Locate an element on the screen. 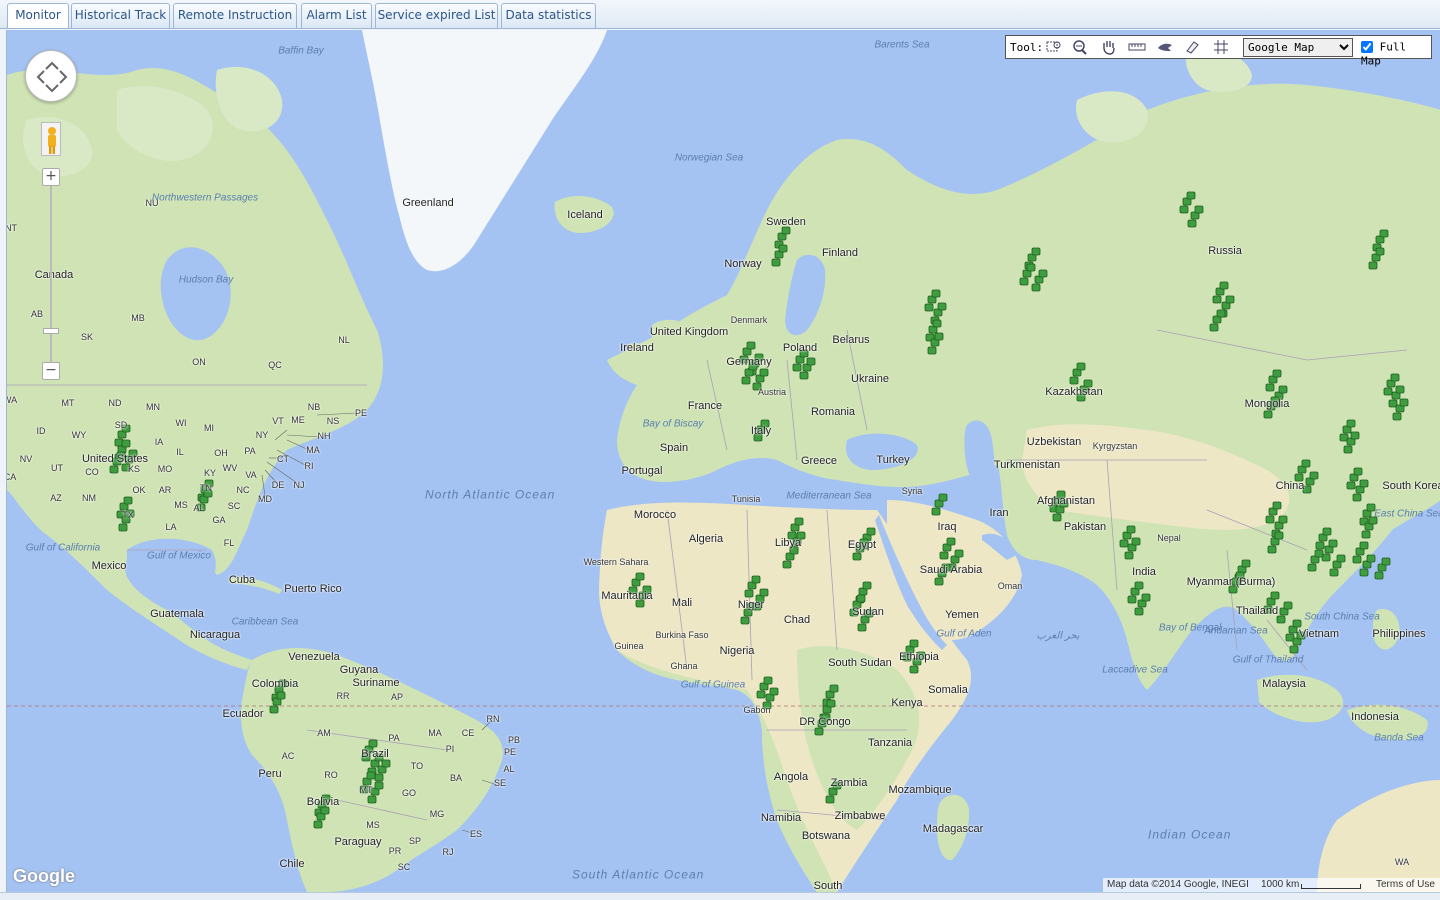  country-label: India is located at coordinates (1144, 572).